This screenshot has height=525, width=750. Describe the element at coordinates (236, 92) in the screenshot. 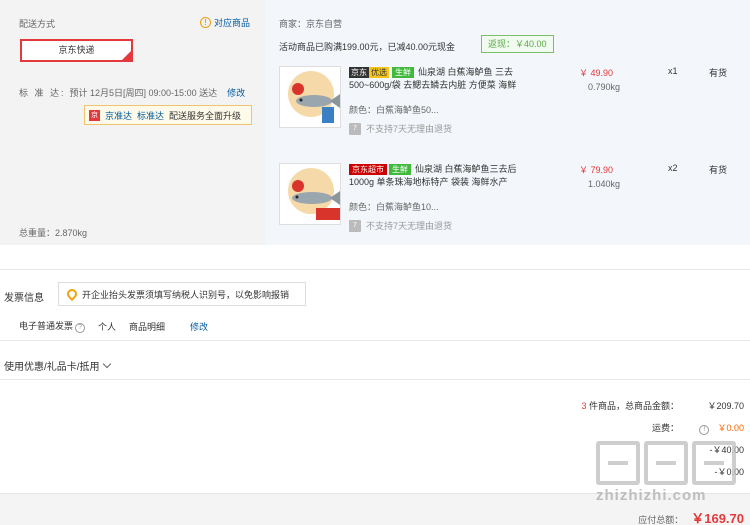

I see `edit-delivery-link: 修改` at that location.